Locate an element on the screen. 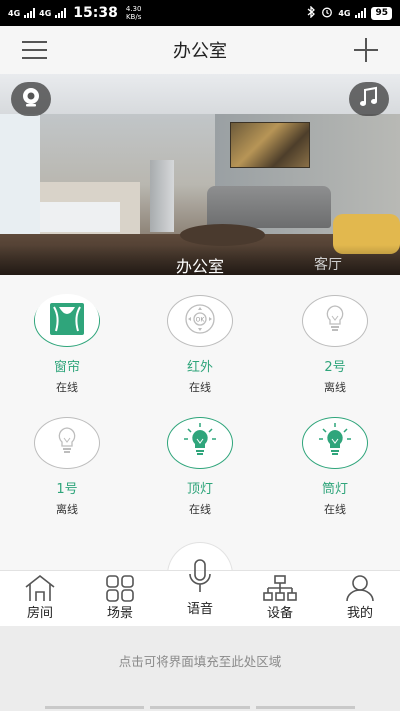 This screenshot has height=711, width=400. nav-devices: 设备 is located at coordinates (280, 599).